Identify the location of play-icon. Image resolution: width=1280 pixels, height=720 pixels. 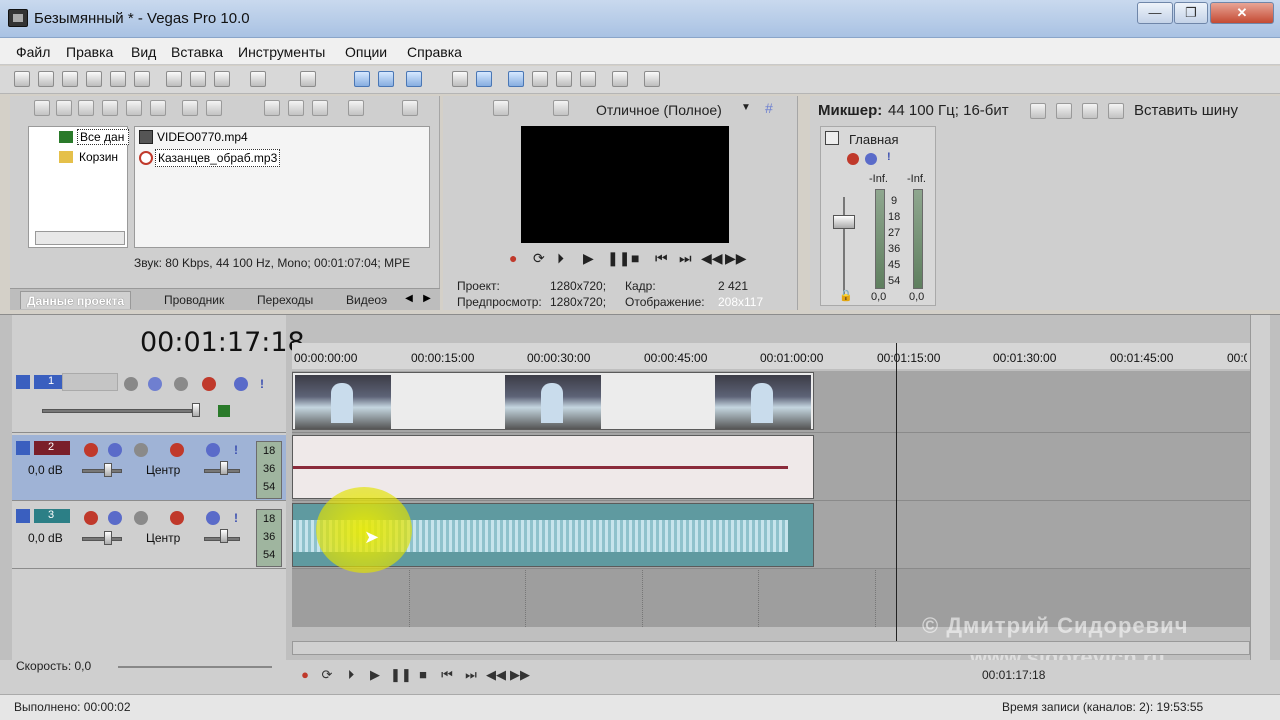
(272, 108).